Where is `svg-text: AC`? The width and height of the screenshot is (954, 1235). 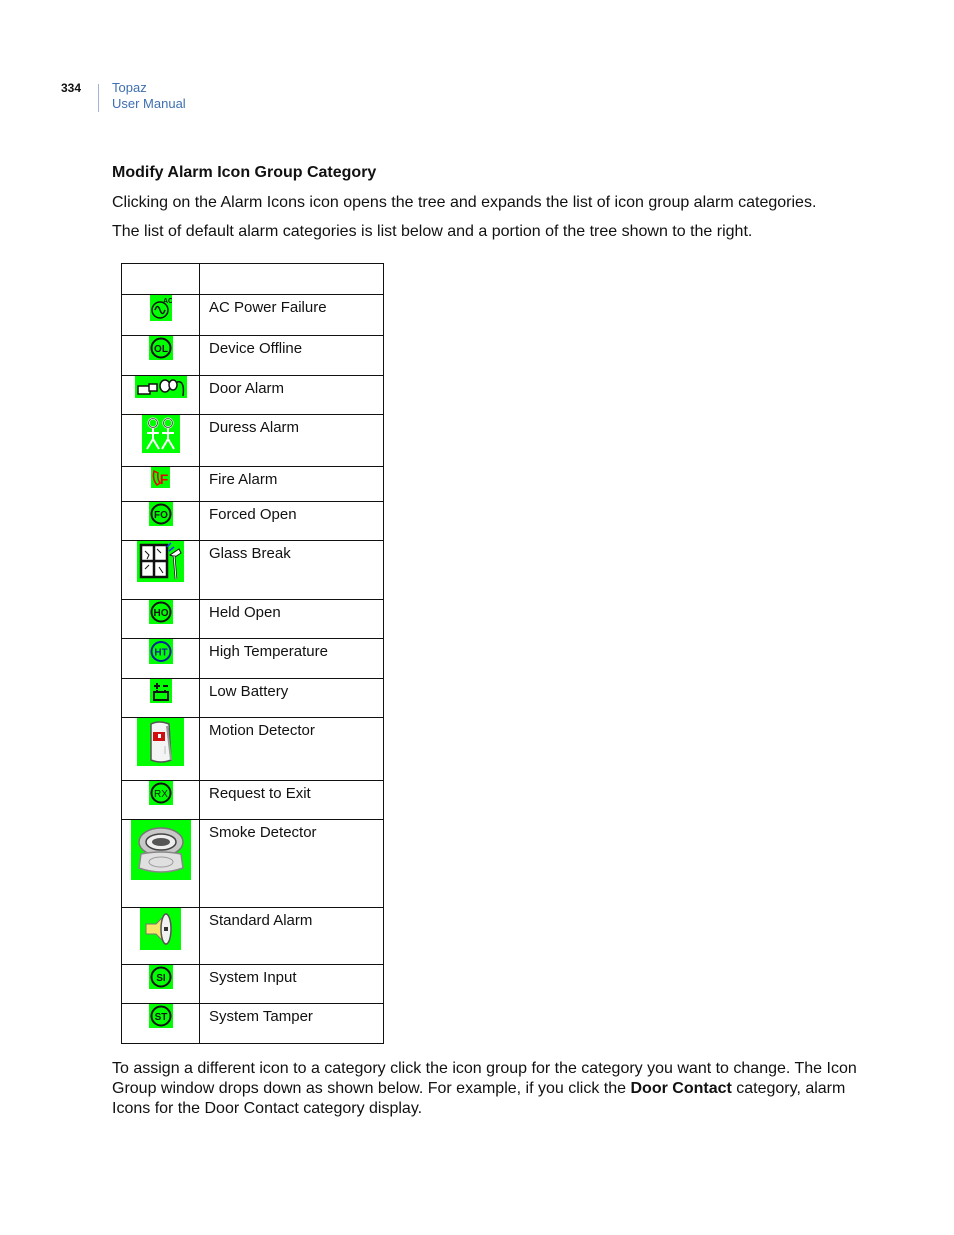 svg-text: AC is located at coordinates (167, 301).